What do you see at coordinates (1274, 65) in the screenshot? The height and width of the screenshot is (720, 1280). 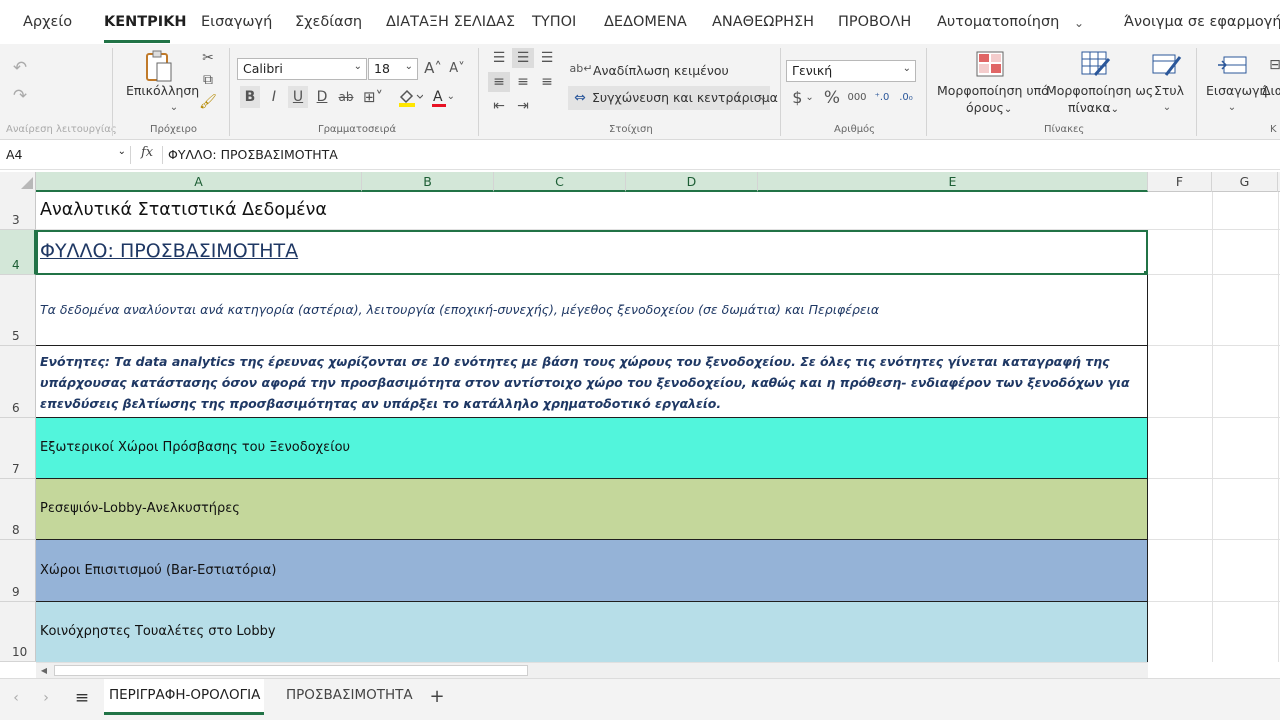 I see `delete-cells-icon: ⊟` at bounding box center [1274, 65].